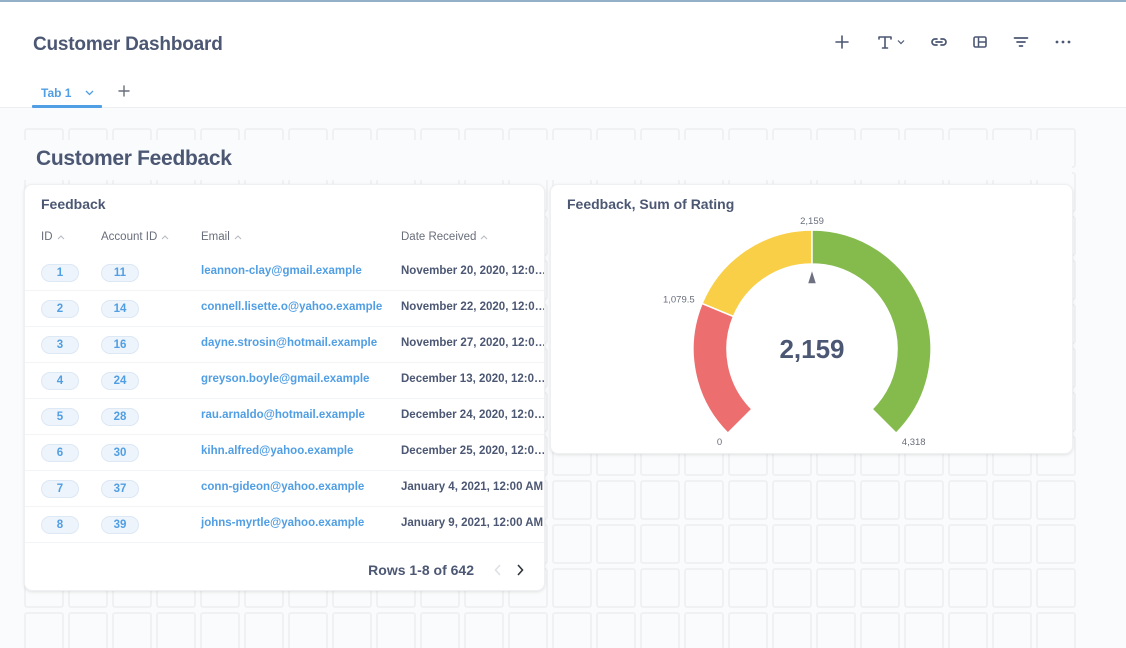  Describe the element at coordinates (277, 451) in the screenshot. I see `email-cell: kihn.alfred@yahoo.example` at that location.